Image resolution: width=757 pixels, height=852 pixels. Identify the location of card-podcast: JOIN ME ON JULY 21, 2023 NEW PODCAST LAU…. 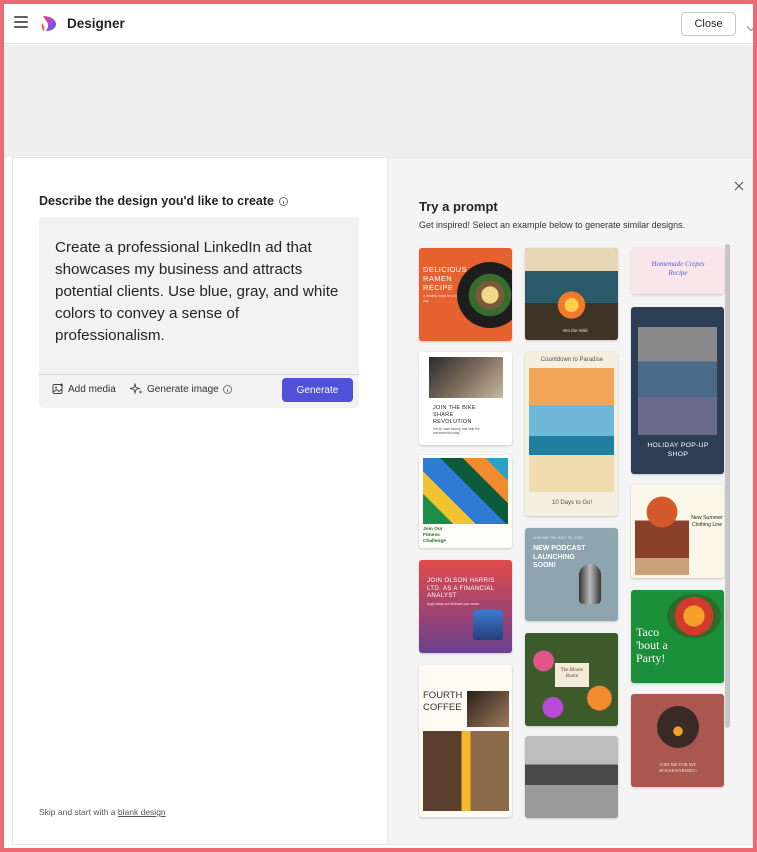
(571, 574).